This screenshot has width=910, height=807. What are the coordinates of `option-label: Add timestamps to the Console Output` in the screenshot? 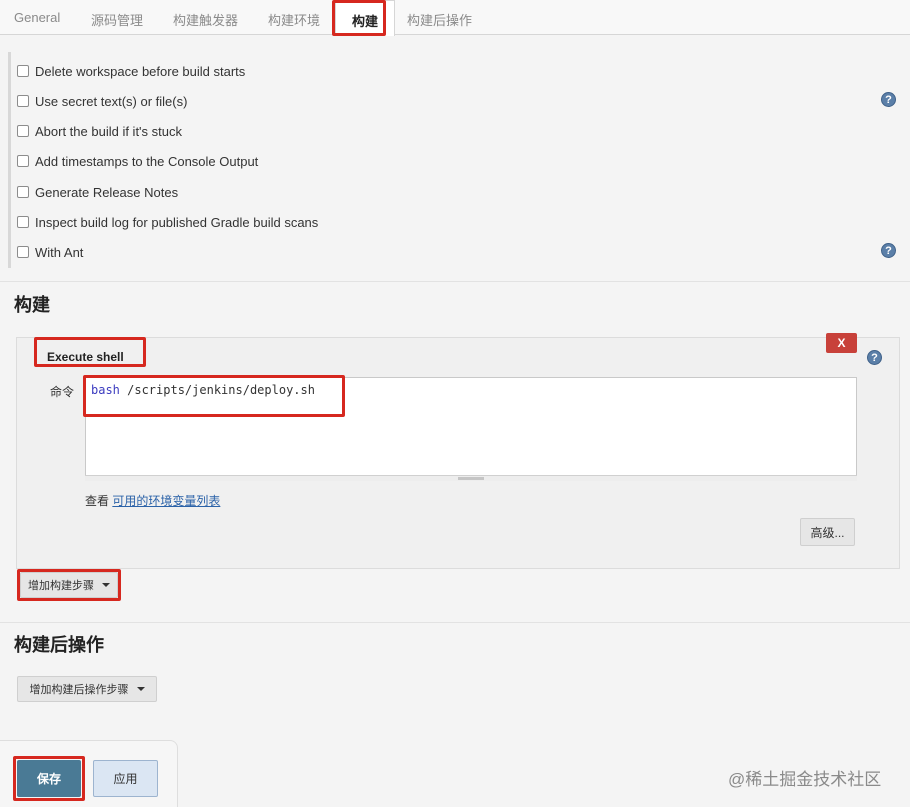 It's located at (147, 161).